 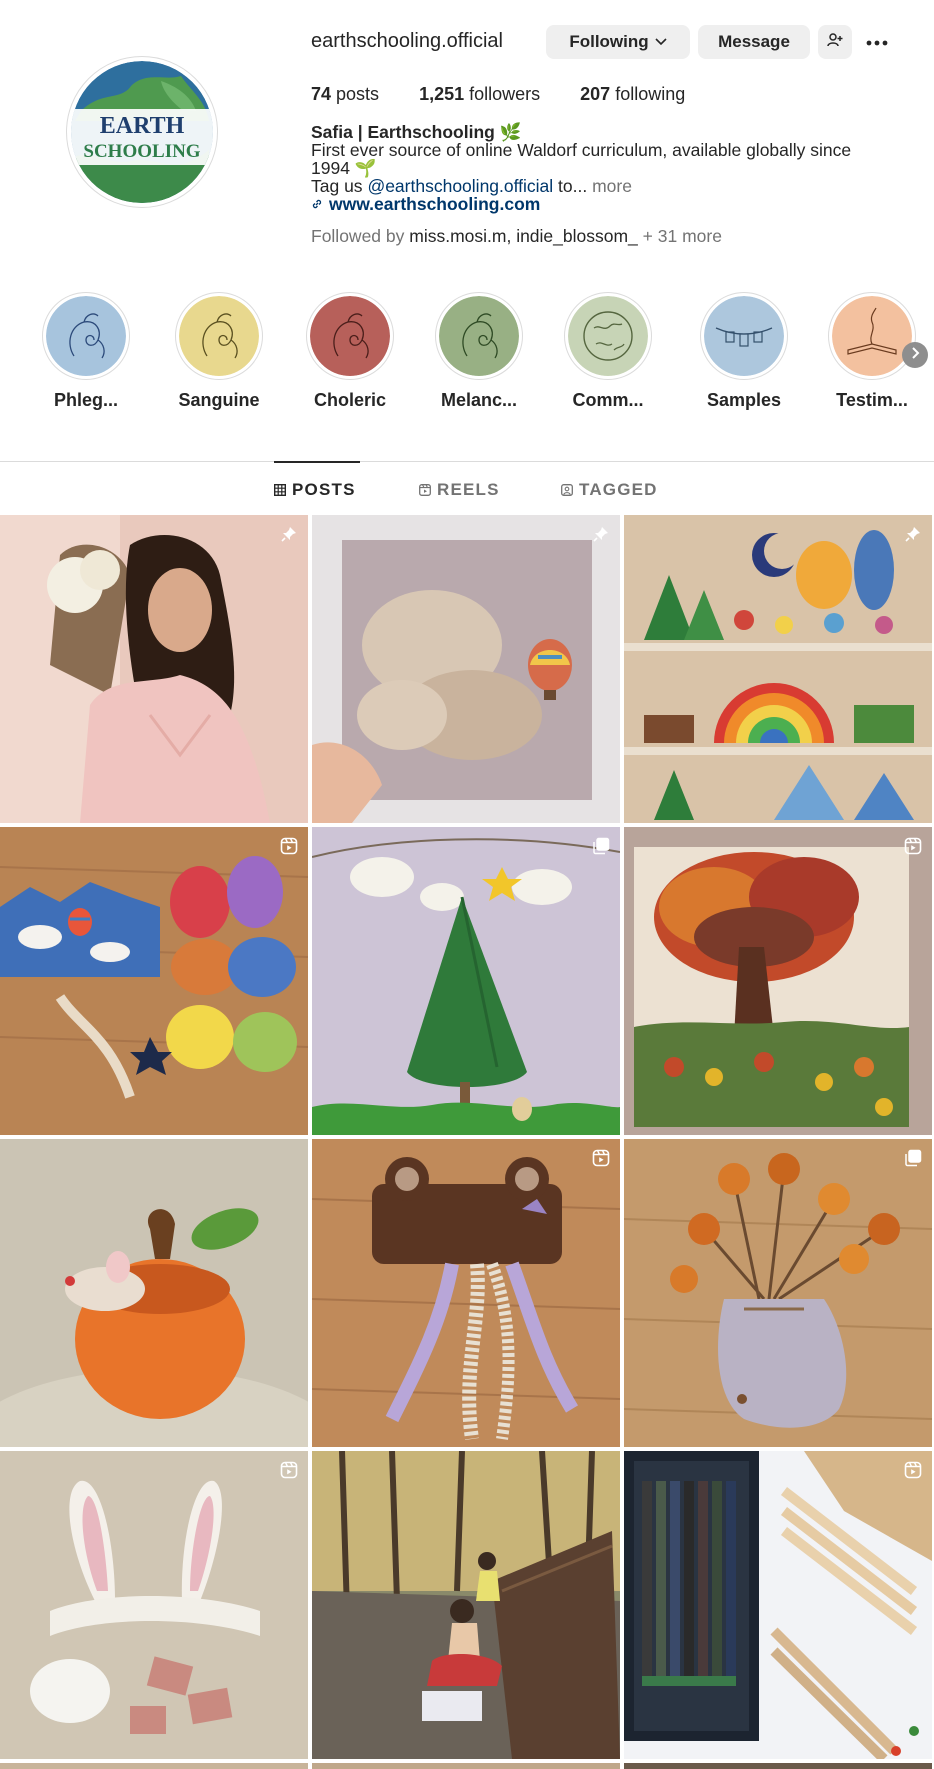 What do you see at coordinates (618, 489) in the screenshot?
I see `tab-tagged-label: TAGGED` at bounding box center [618, 489].